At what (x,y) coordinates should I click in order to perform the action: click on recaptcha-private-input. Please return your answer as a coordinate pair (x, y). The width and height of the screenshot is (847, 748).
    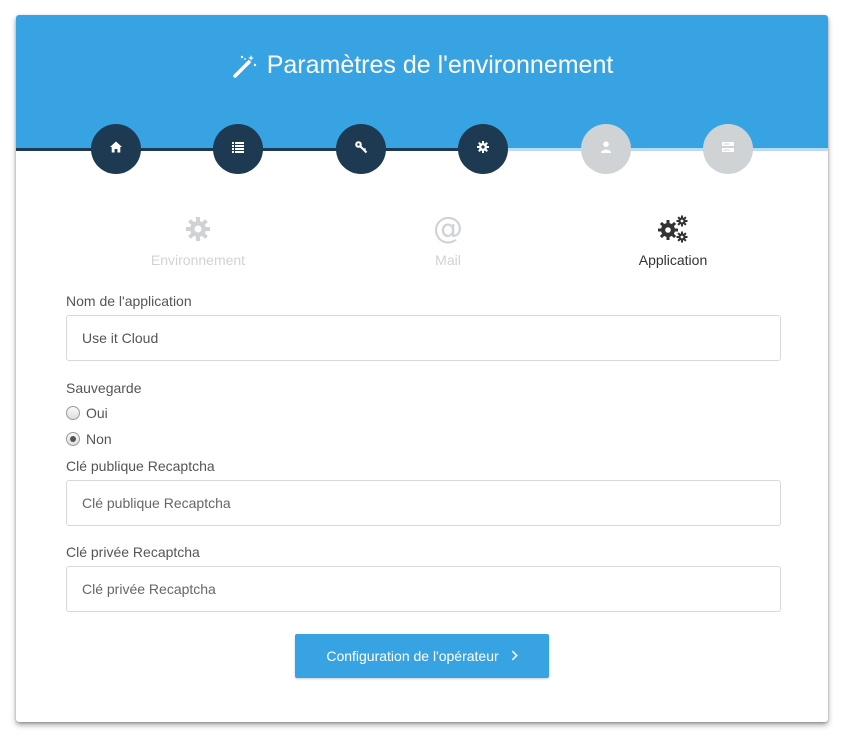
    Looking at the image, I should click on (423, 589).